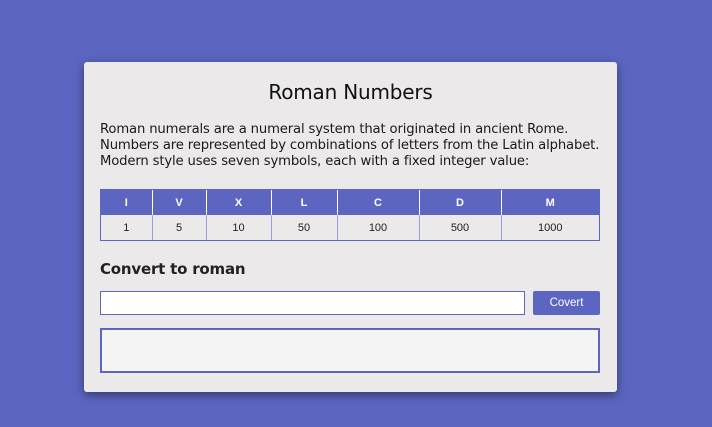 This screenshot has width=712, height=427. Describe the element at coordinates (304, 202) in the screenshot. I see `table-header-cell: L` at that location.